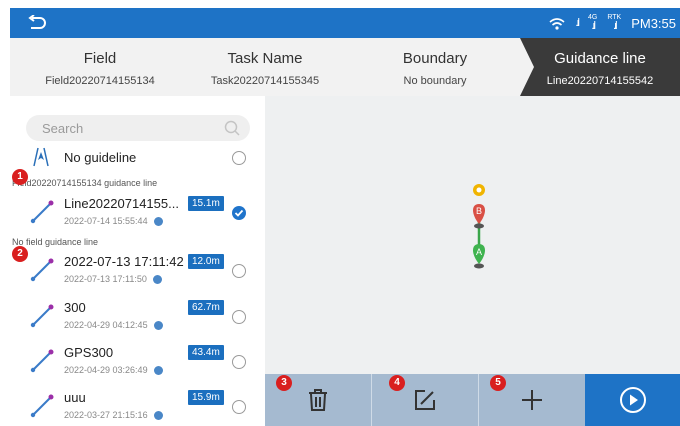  Describe the element at coordinates (577, 22) in the screenshot. I see `cell-signal-icon: .ıl` at that location.